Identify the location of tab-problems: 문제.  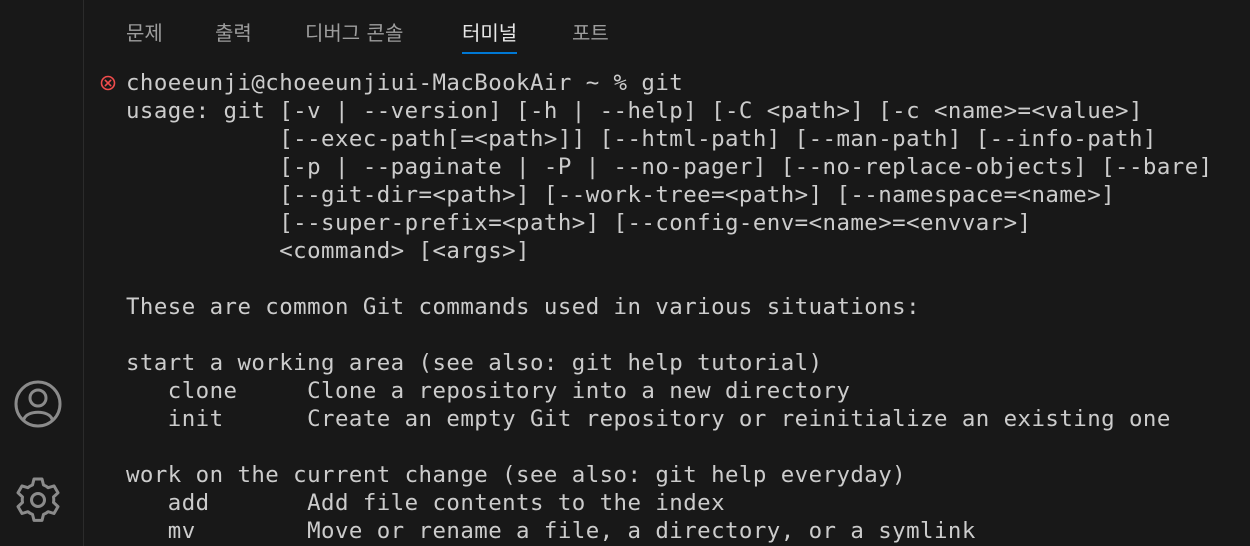
(144, 37).